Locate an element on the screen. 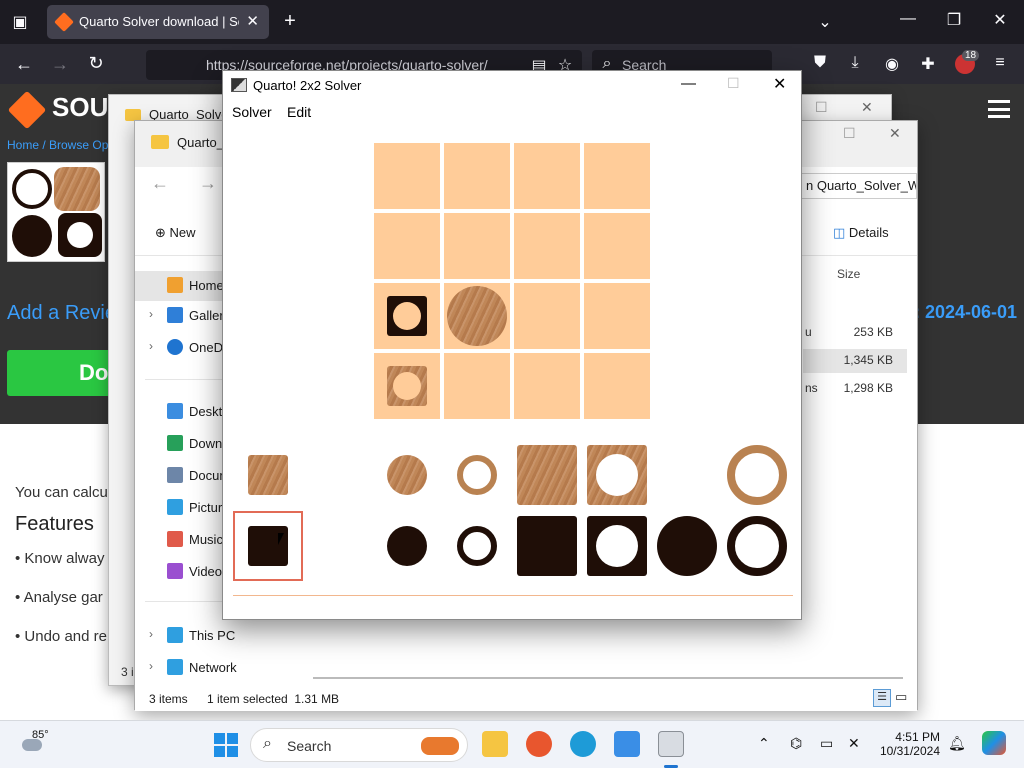 This screenshot has width=1024, height=768. details-view-icon: ☰ is located at coordinates (882, 698).